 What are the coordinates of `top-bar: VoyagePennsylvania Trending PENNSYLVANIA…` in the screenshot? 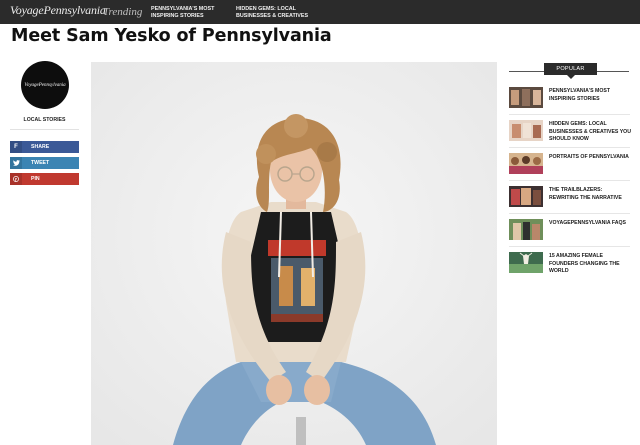 It's located at (320, 12).